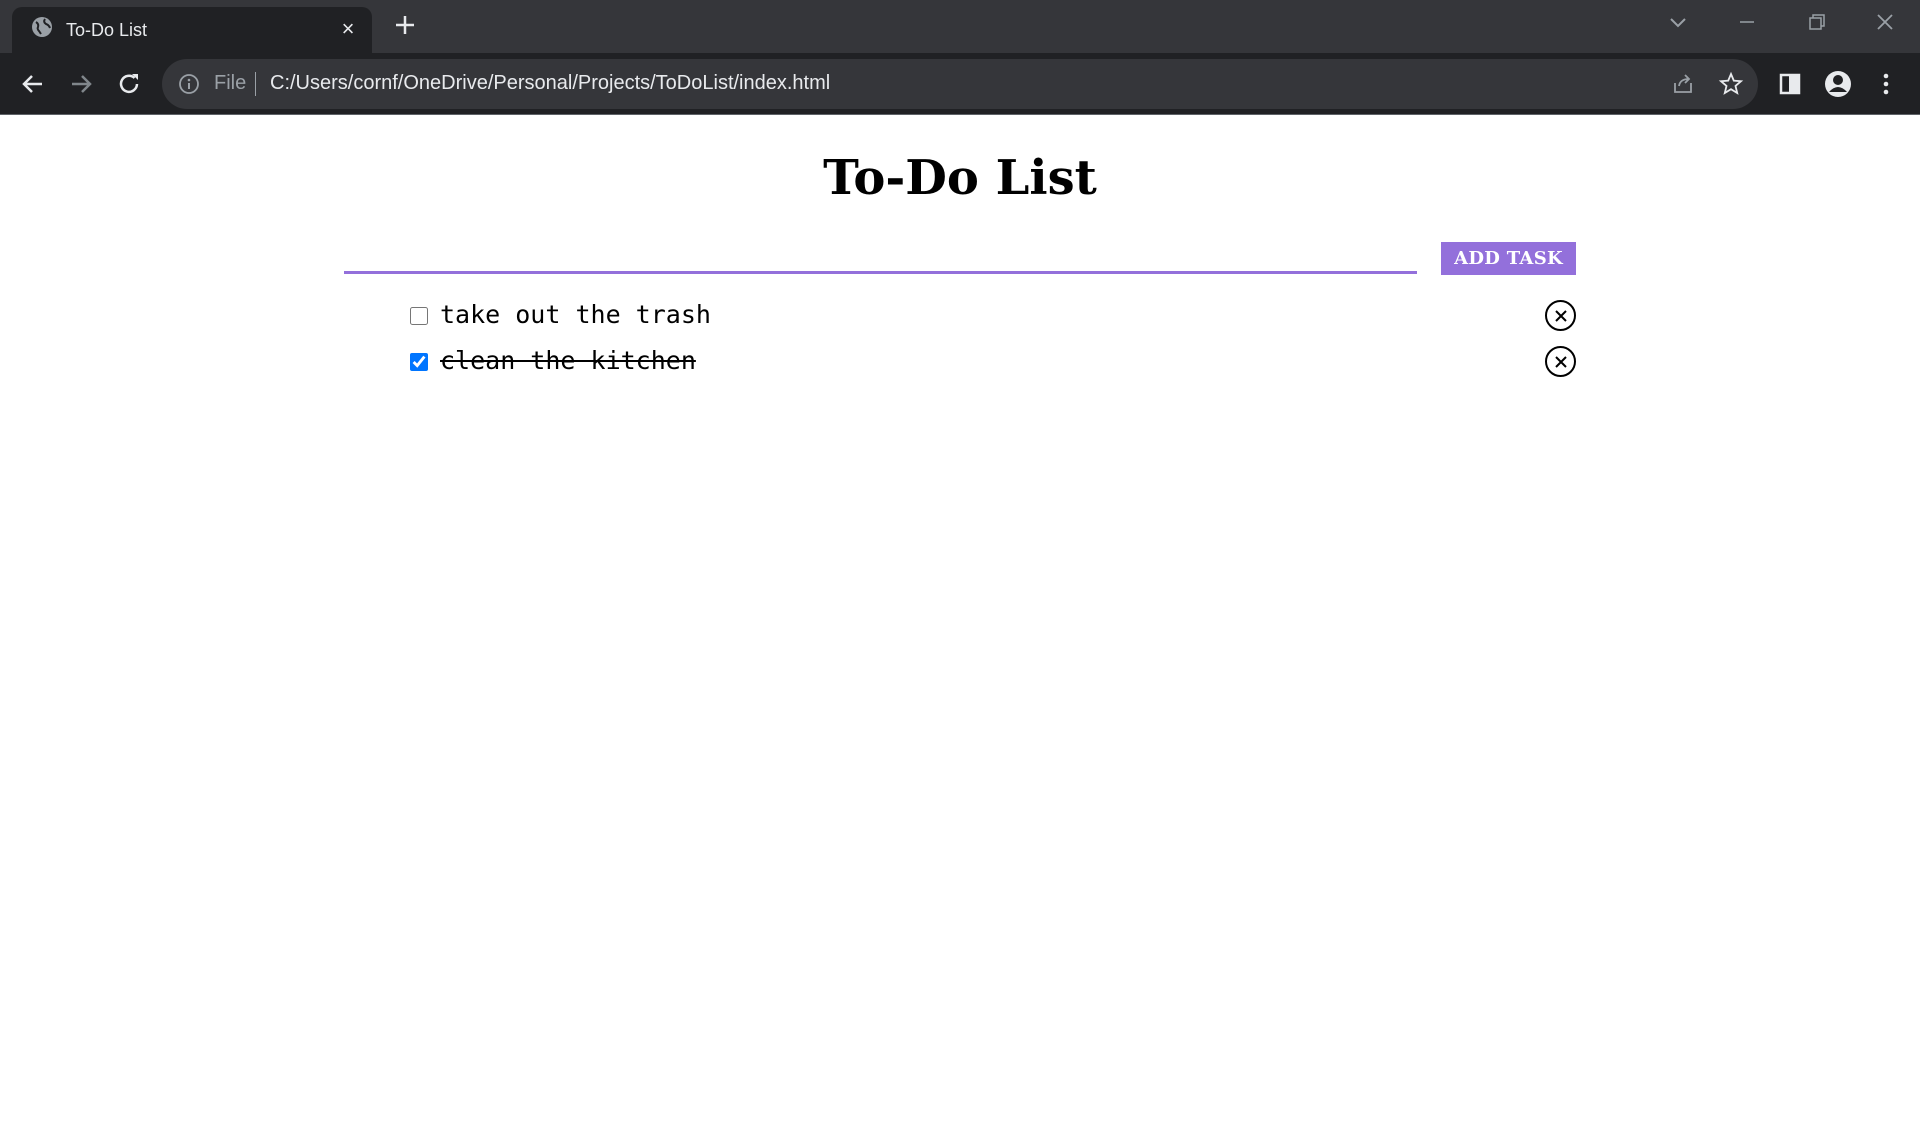  What do you see at coordinates (1508, 258) in the screenshot?
I see `add-task-button: ADD TASK` at bounding box center [1508, 258].